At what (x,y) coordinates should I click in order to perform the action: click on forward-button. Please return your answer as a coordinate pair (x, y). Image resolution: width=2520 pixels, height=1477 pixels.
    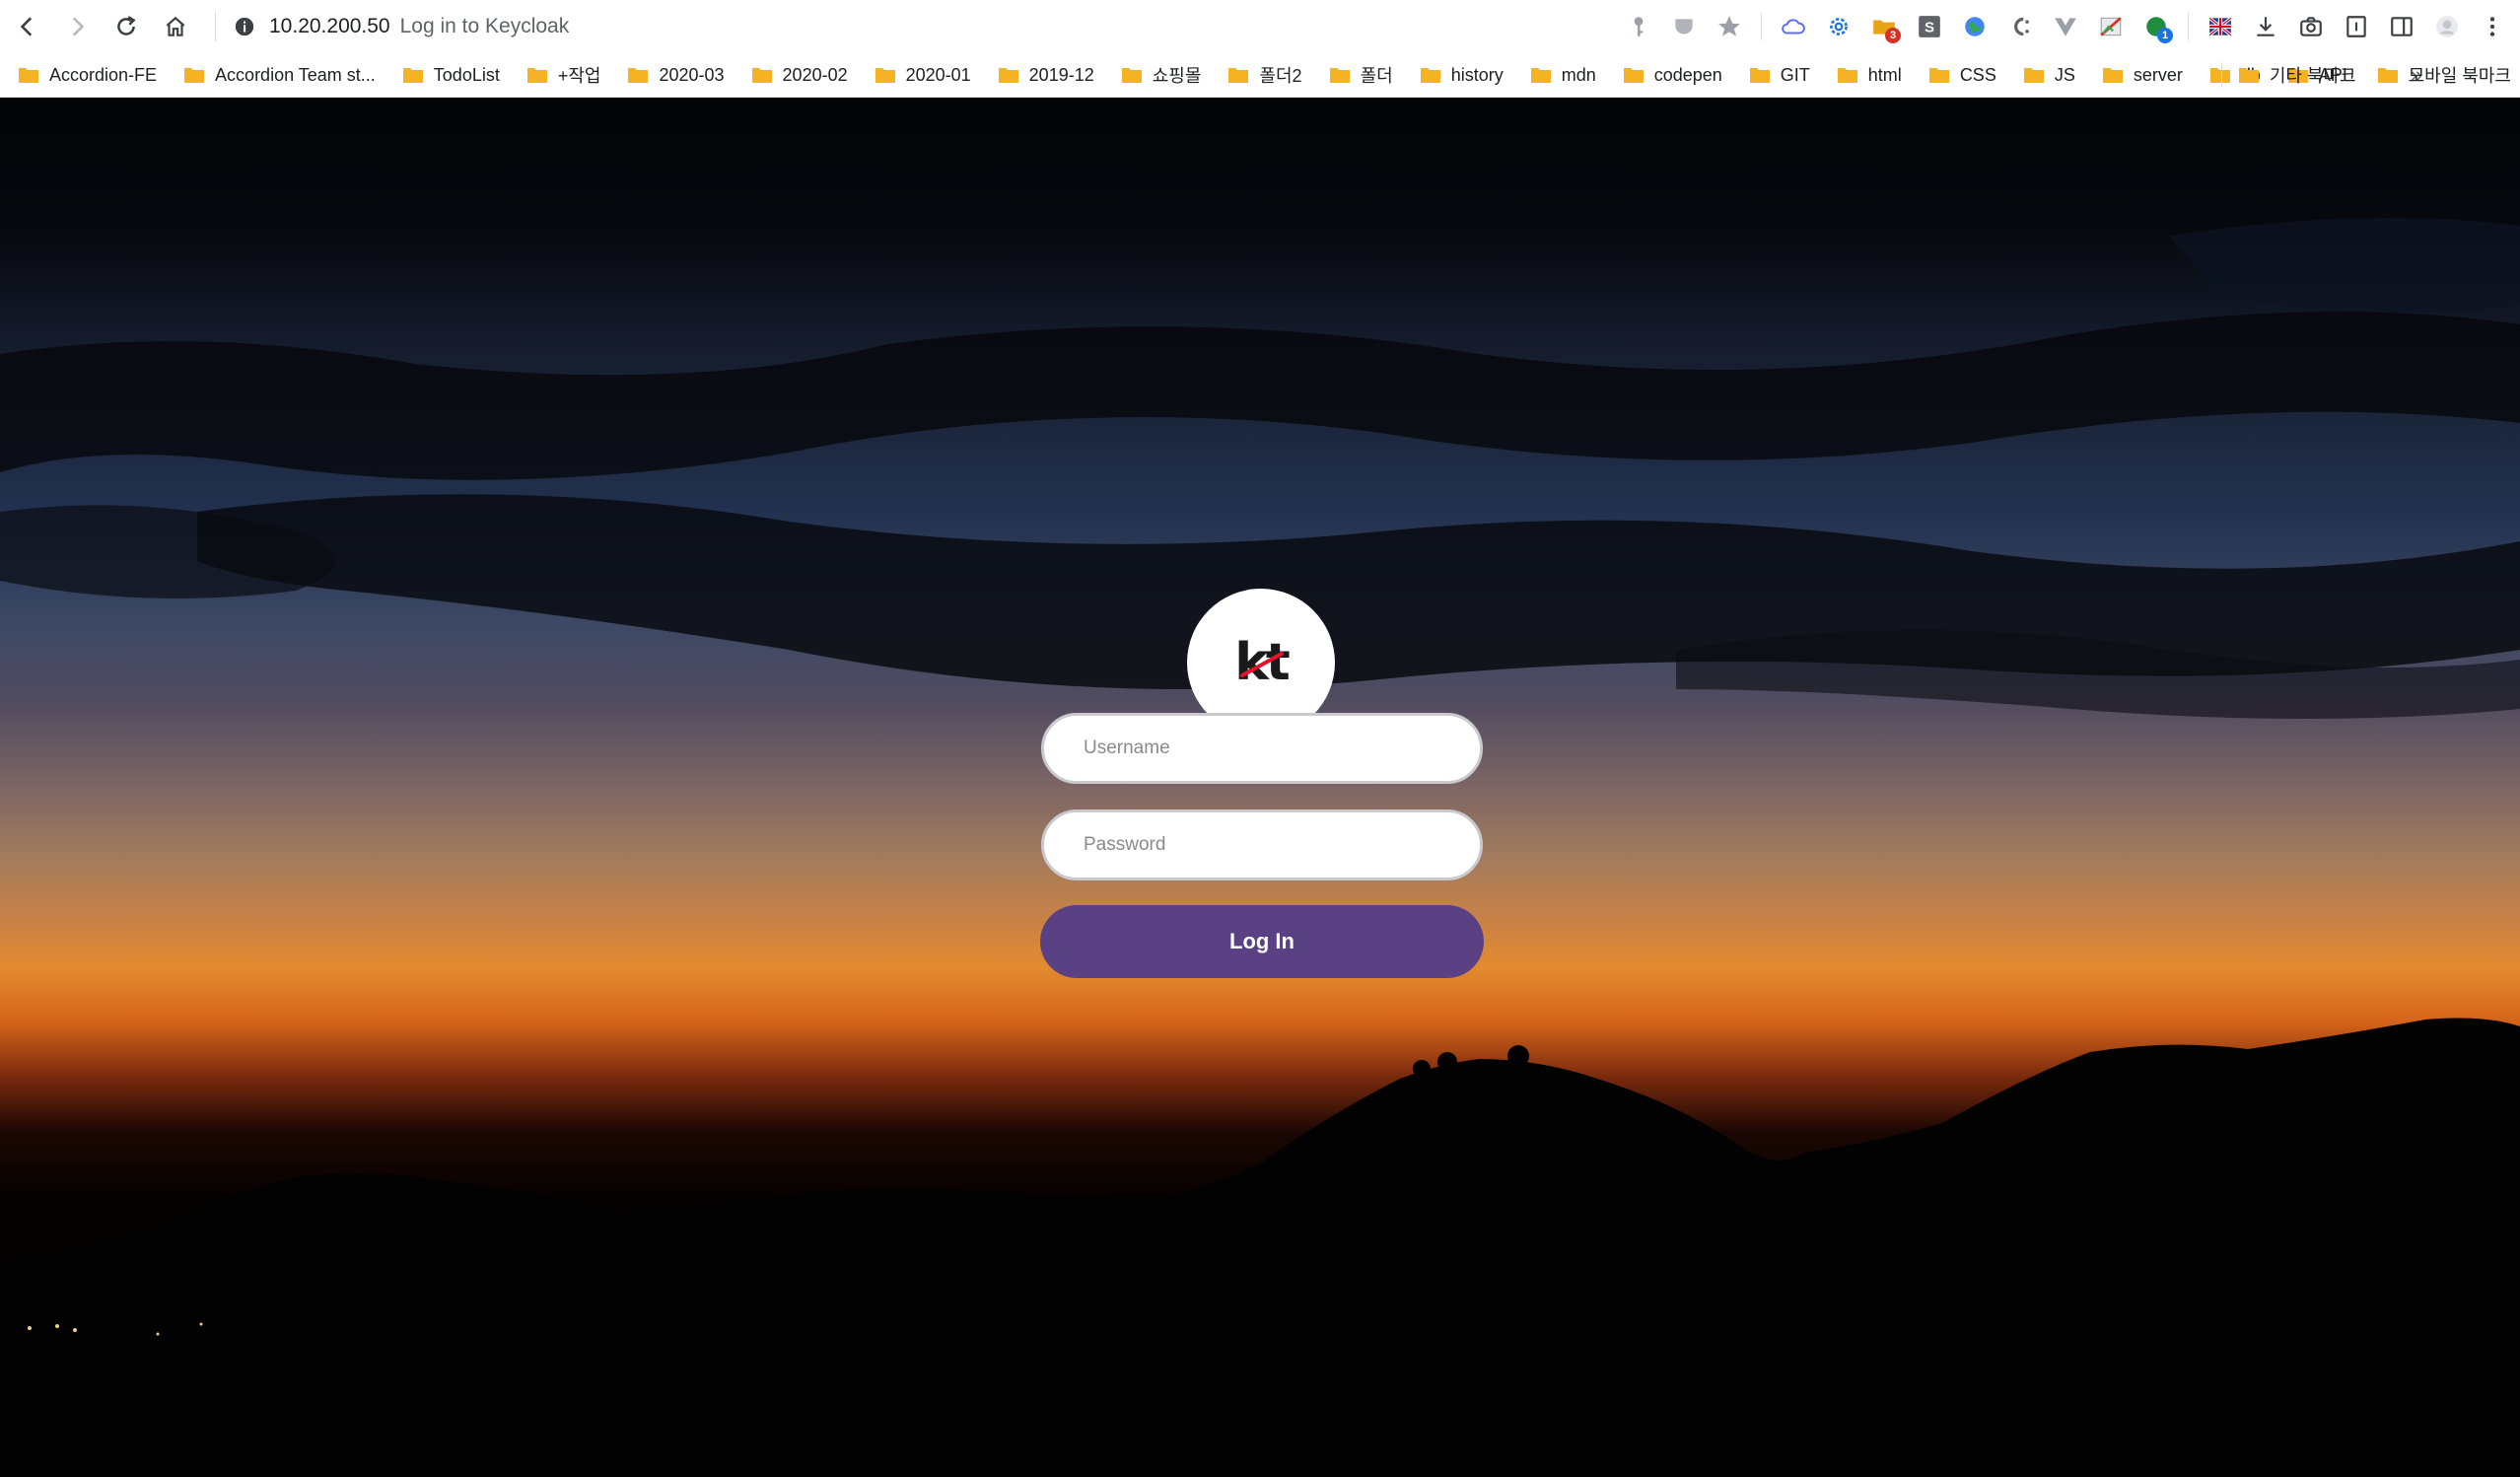
    Looking at the image, I should click on (77, 26).